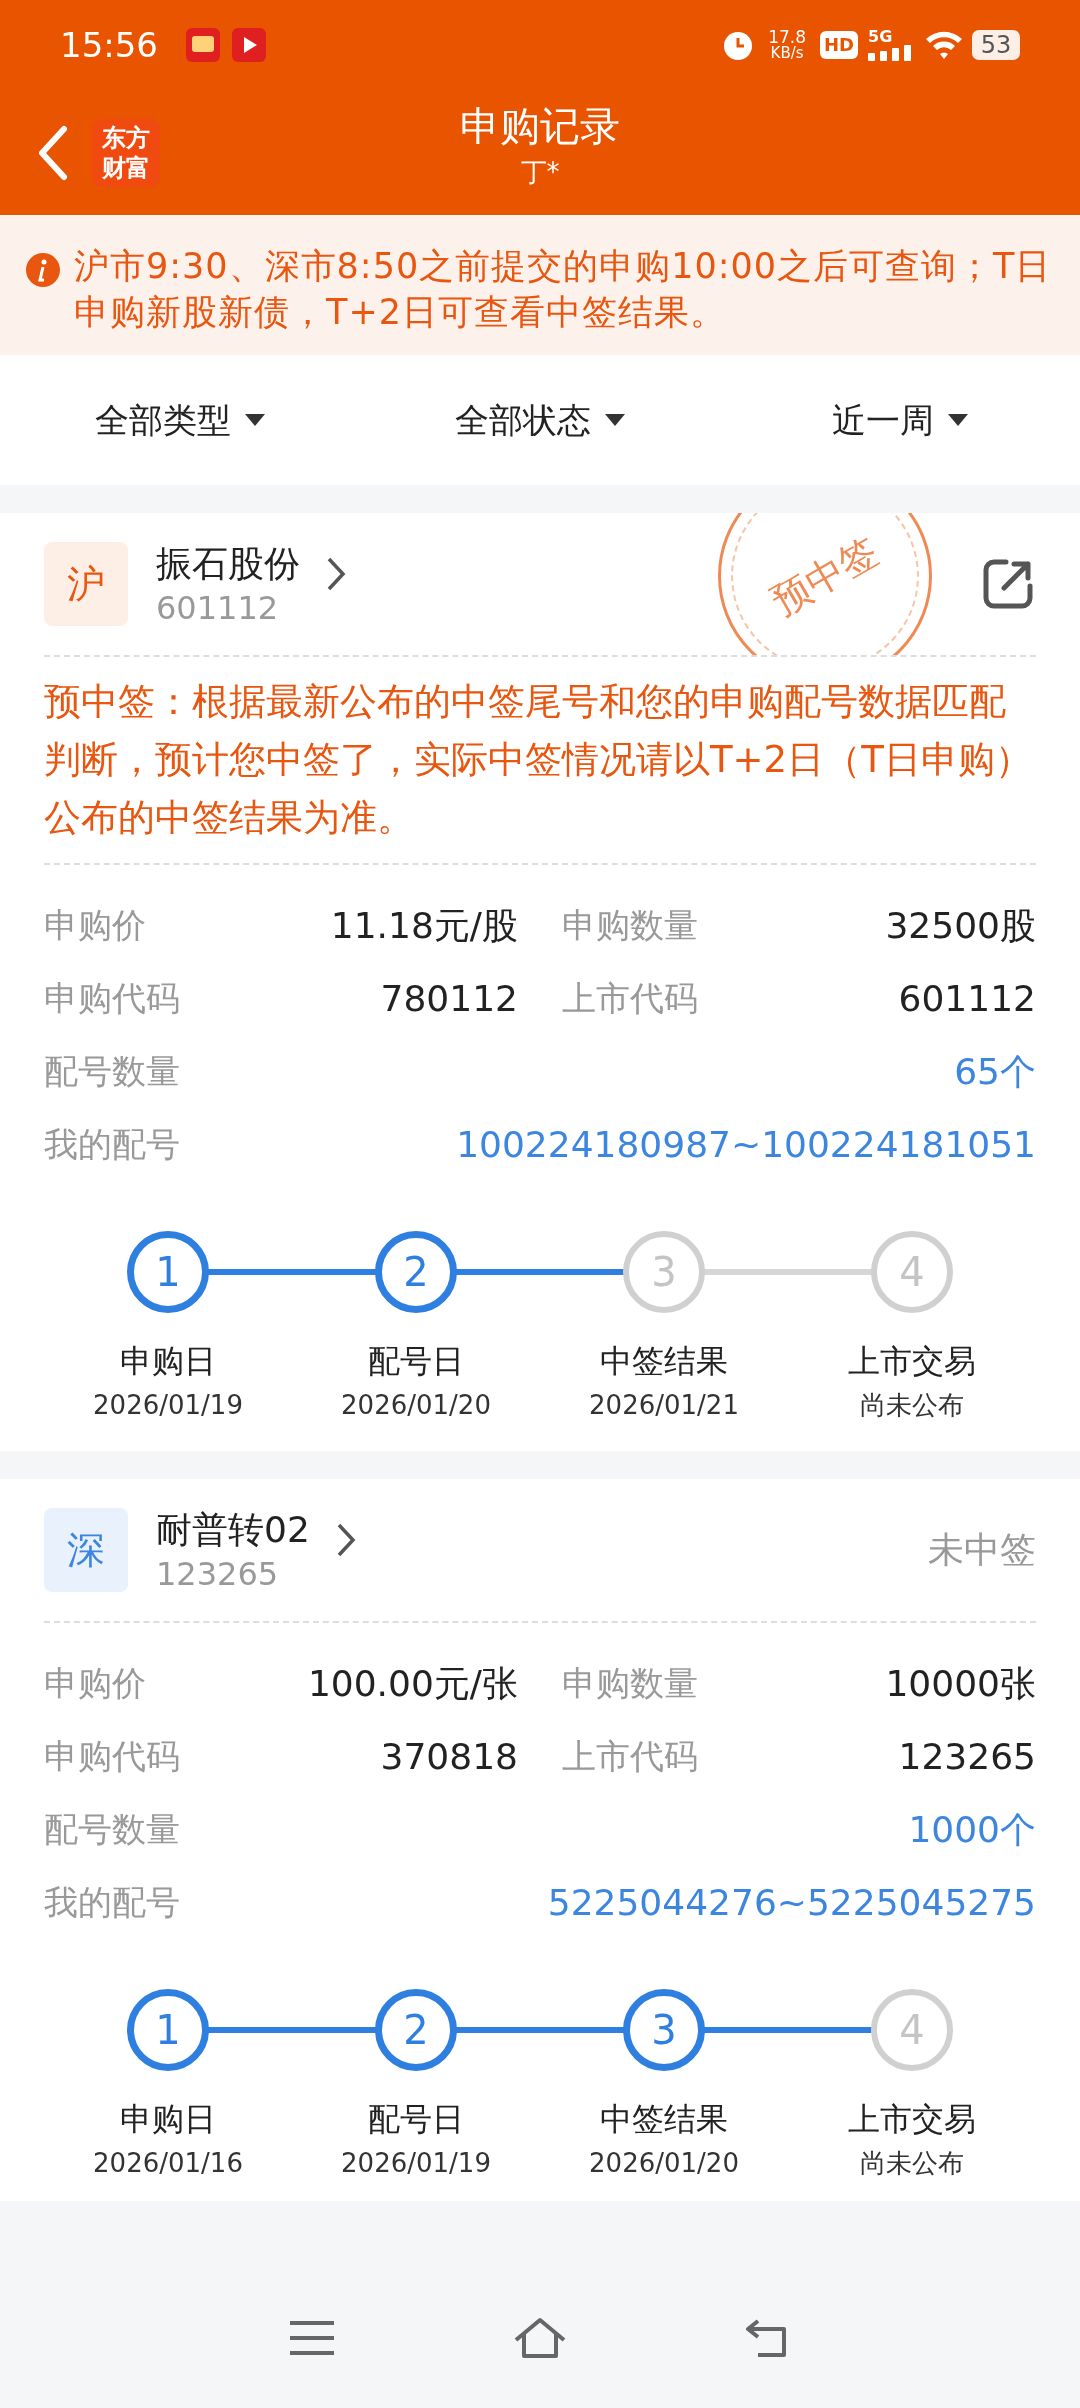 This screenshot has width=1080, height=2408. I want to click on field-value: 601112, so click(967, 998).